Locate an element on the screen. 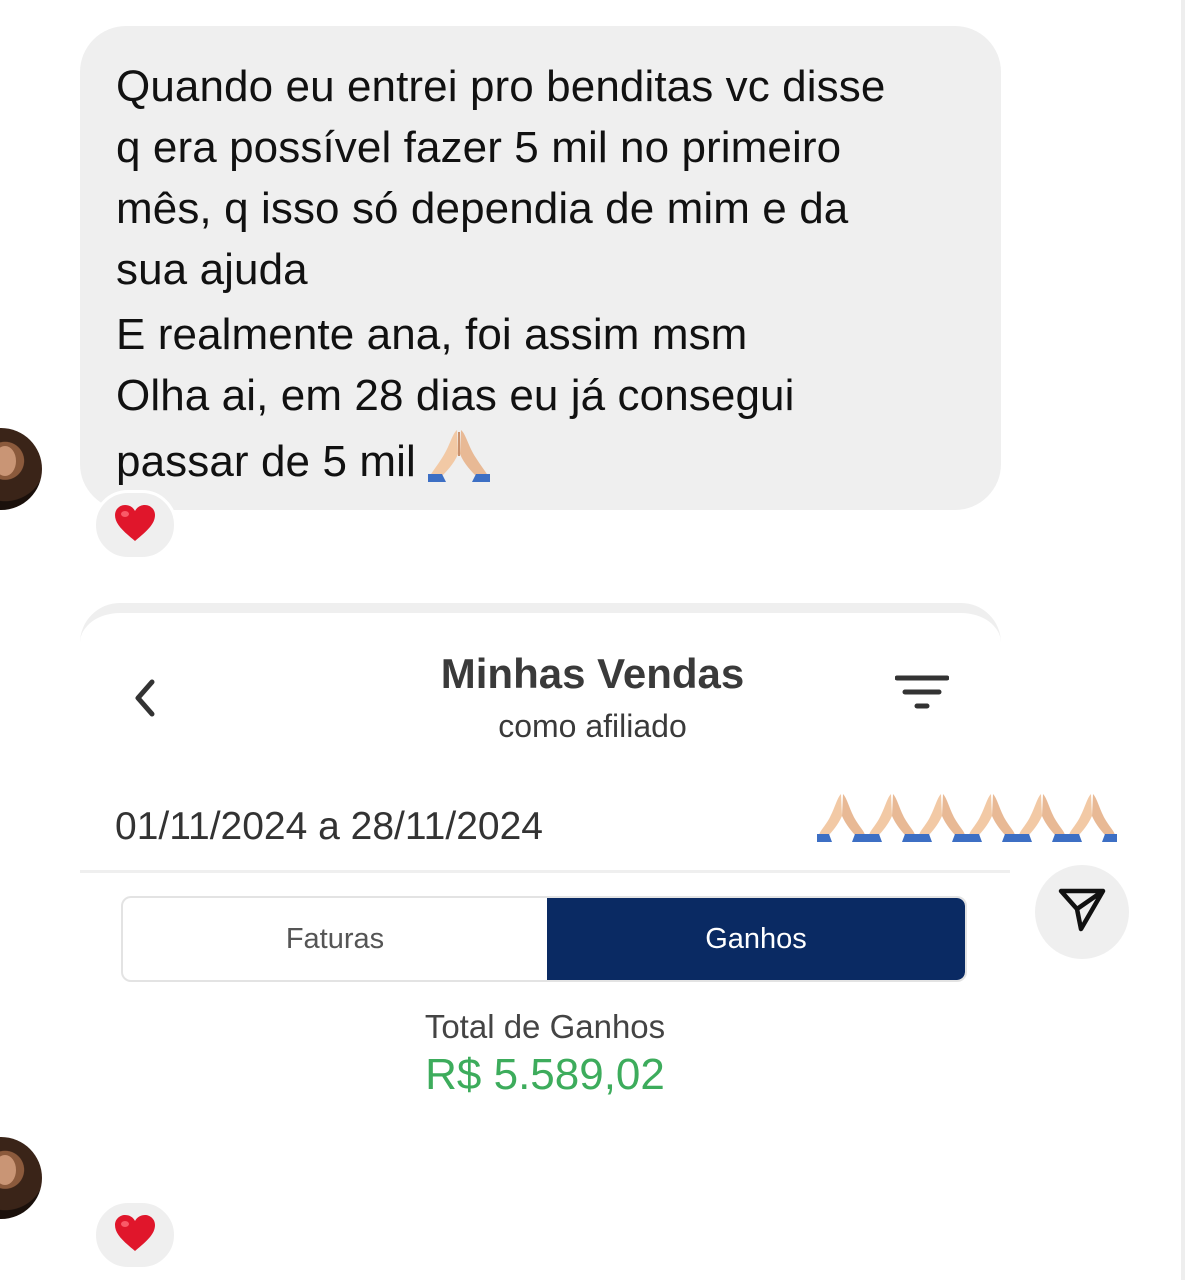 The image size is (1185, 1280). total-label: Total de Ganhos is located at coordinates (545, 1026).